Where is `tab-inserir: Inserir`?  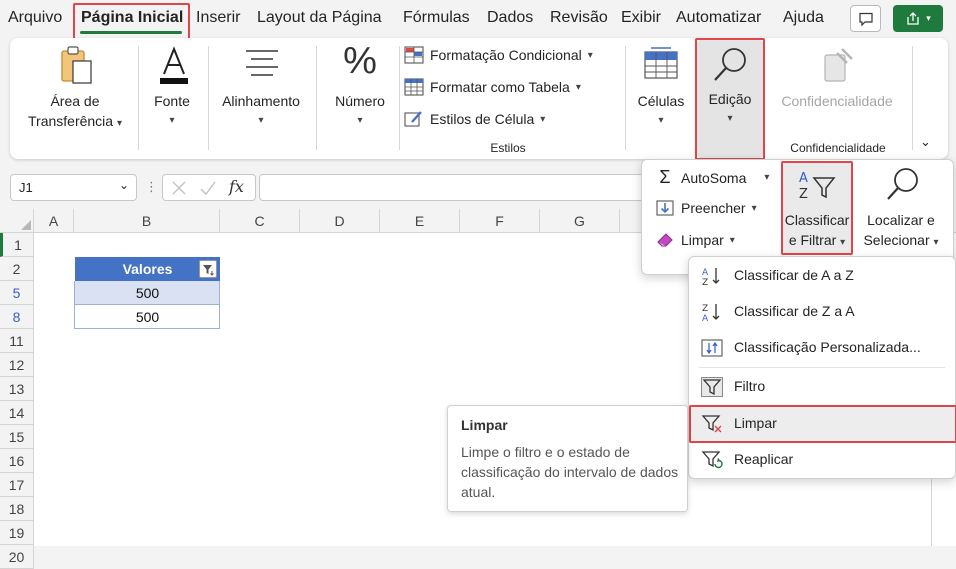
tab-inserir: Inserir is located at coordinates (218, 18).